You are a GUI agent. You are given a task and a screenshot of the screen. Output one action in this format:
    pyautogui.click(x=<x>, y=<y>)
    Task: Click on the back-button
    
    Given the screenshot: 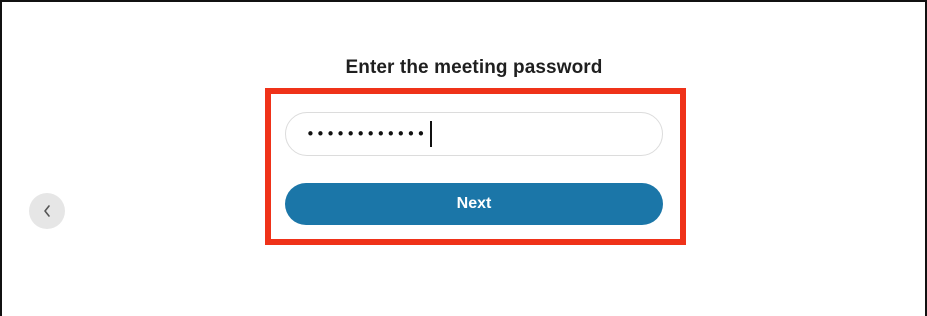 What is the action you would take?
    pyautogui.click(x=47, y=211)
    